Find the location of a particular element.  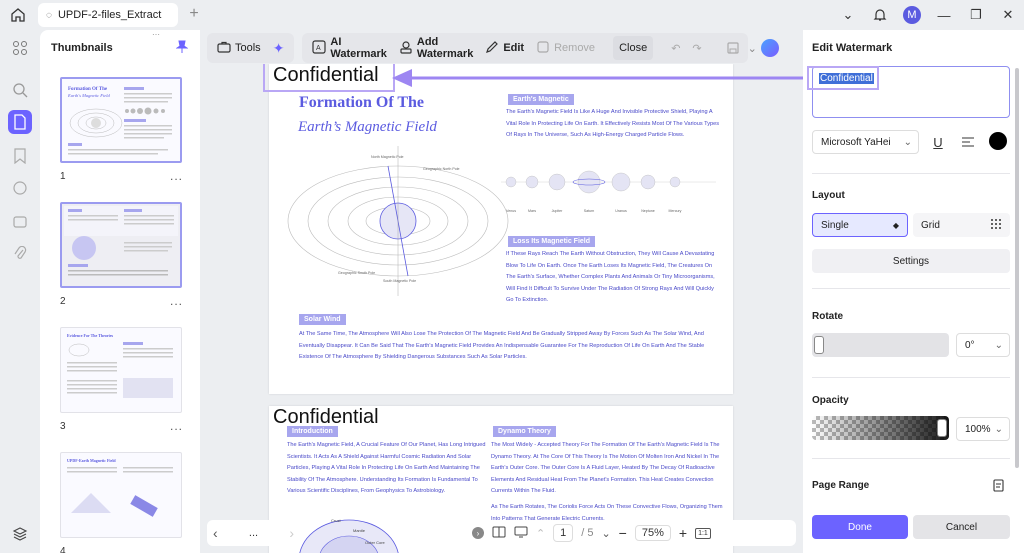

zoom-in-button: + is located at coordinates (683, 533).